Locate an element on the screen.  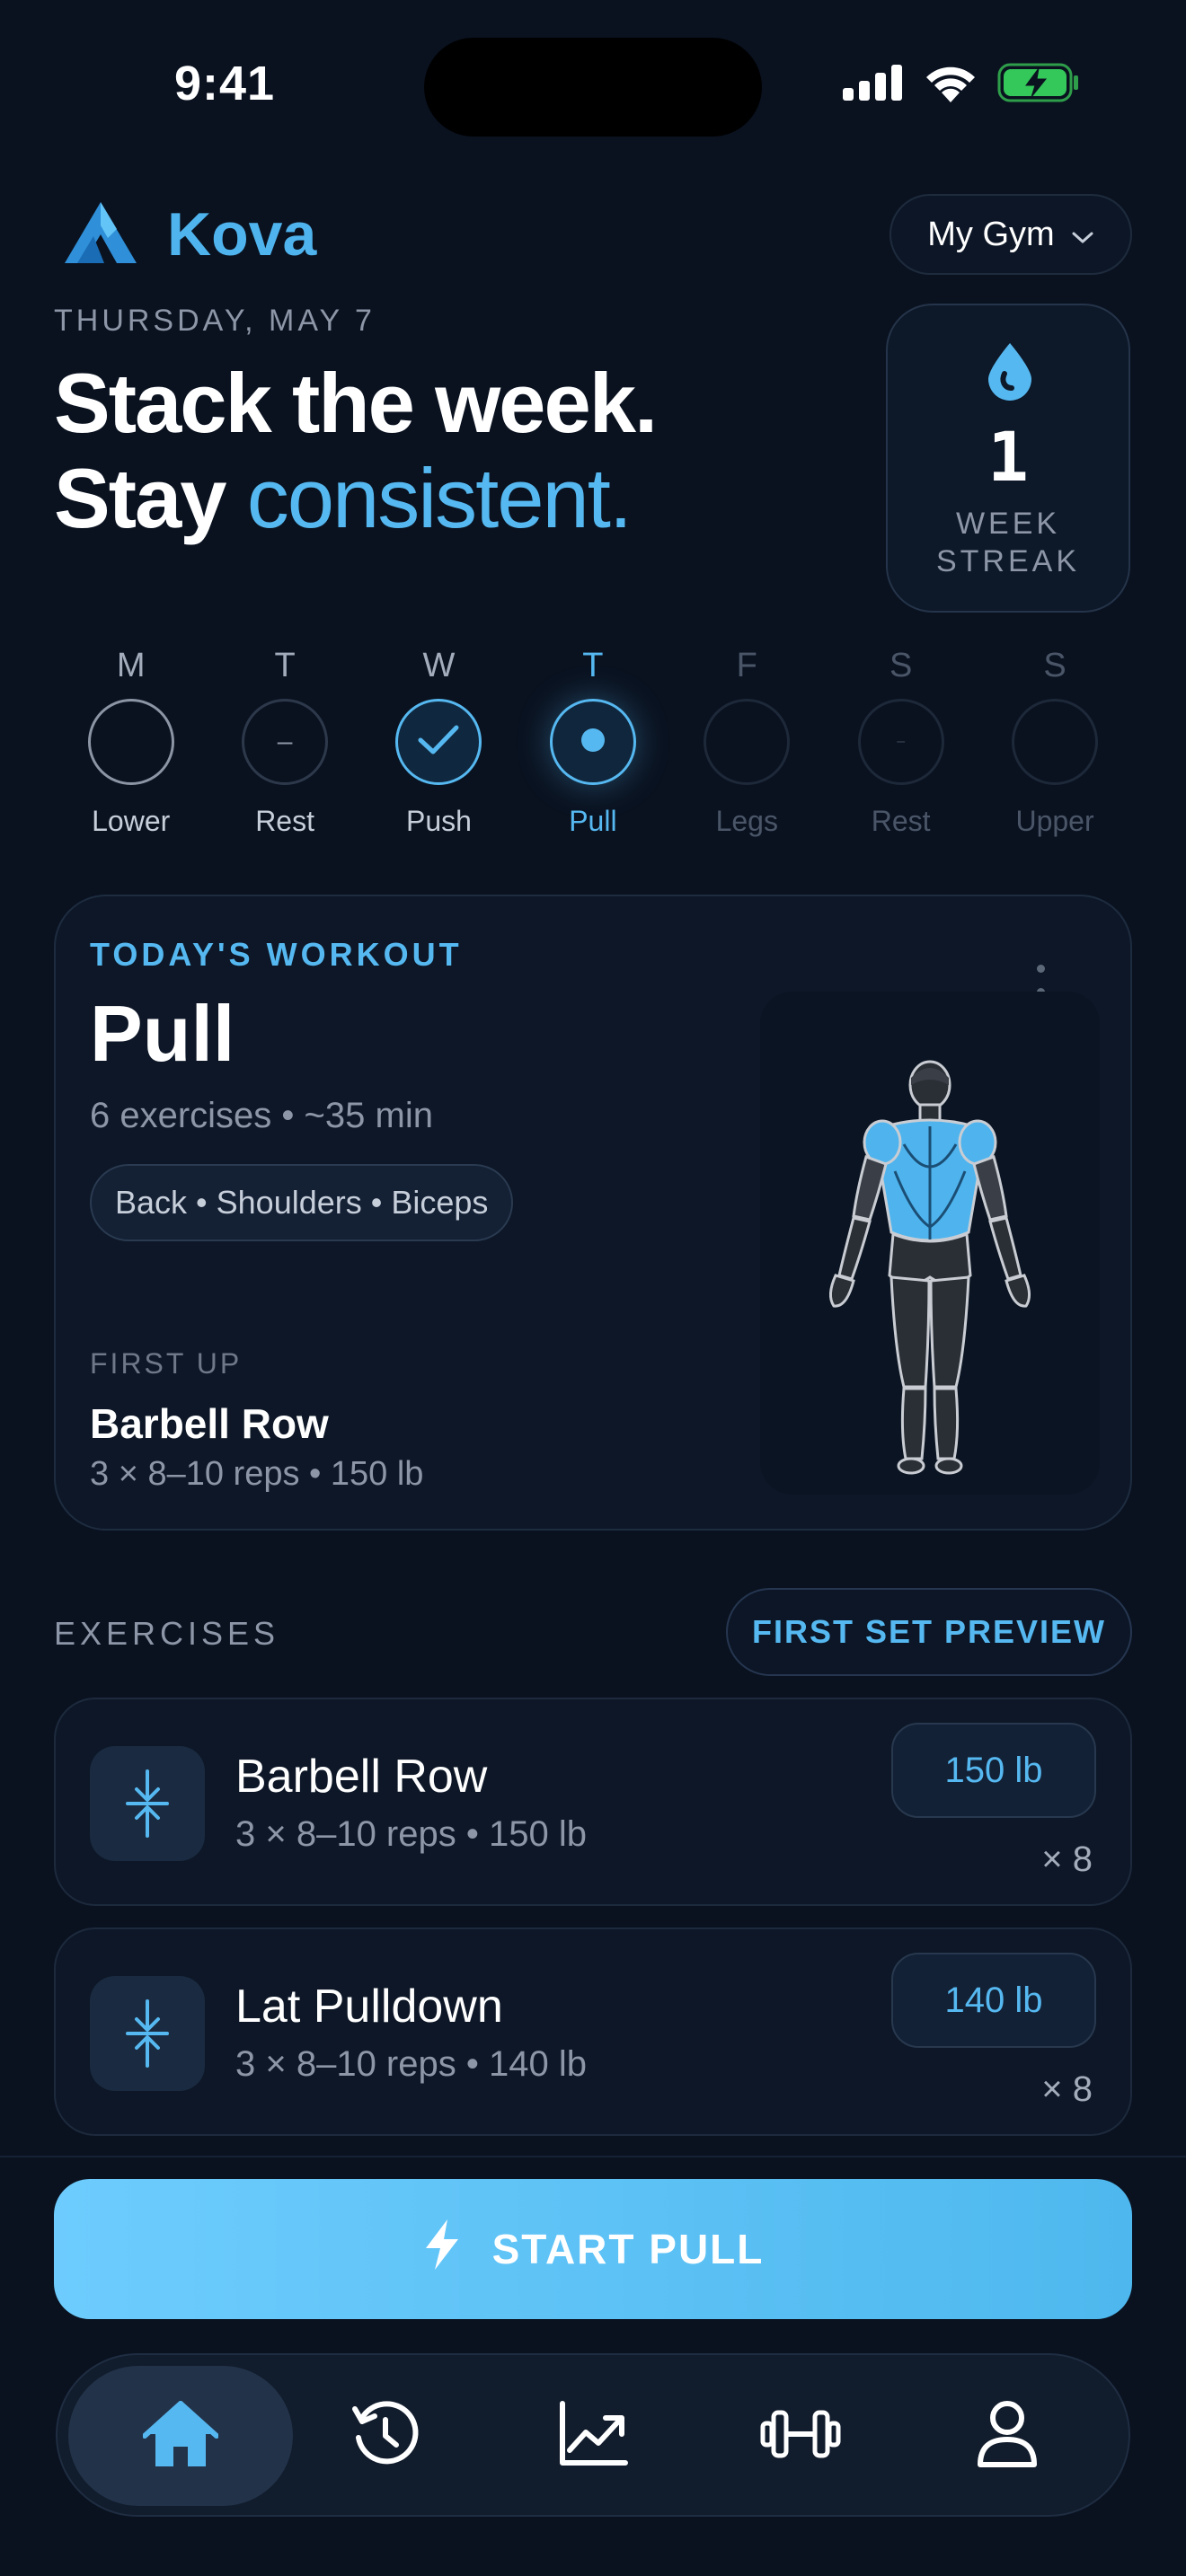
streak-label-line-1: WEEK is located at coordinates (1008, 524).